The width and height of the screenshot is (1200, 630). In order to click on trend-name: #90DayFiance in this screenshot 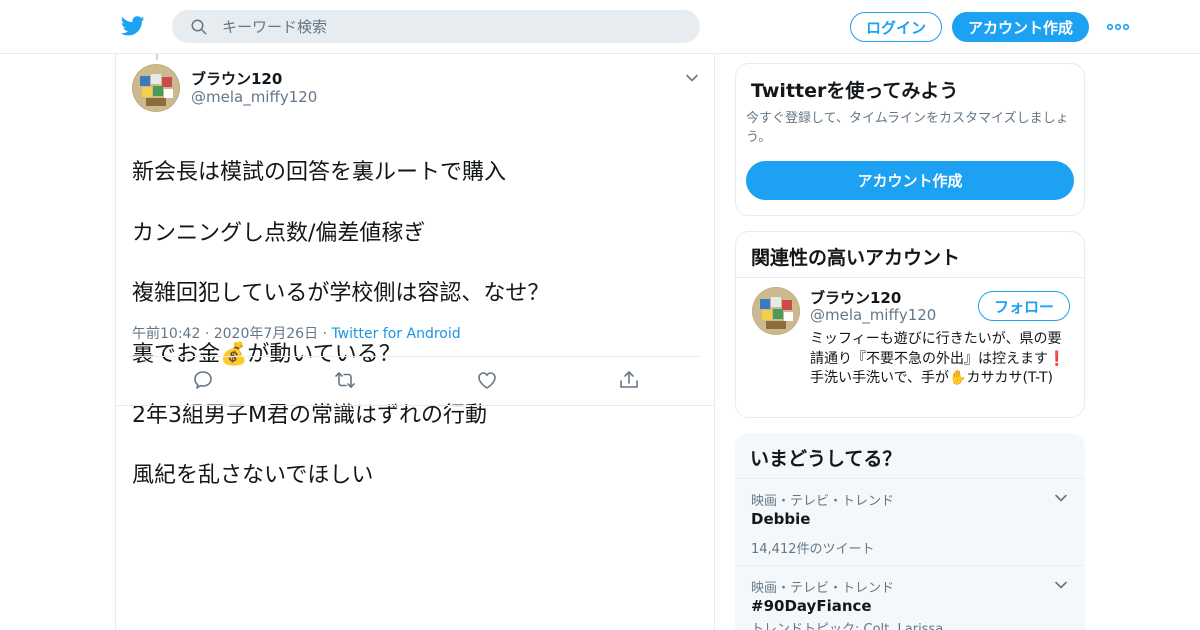, I will do `click(811, 606)`.